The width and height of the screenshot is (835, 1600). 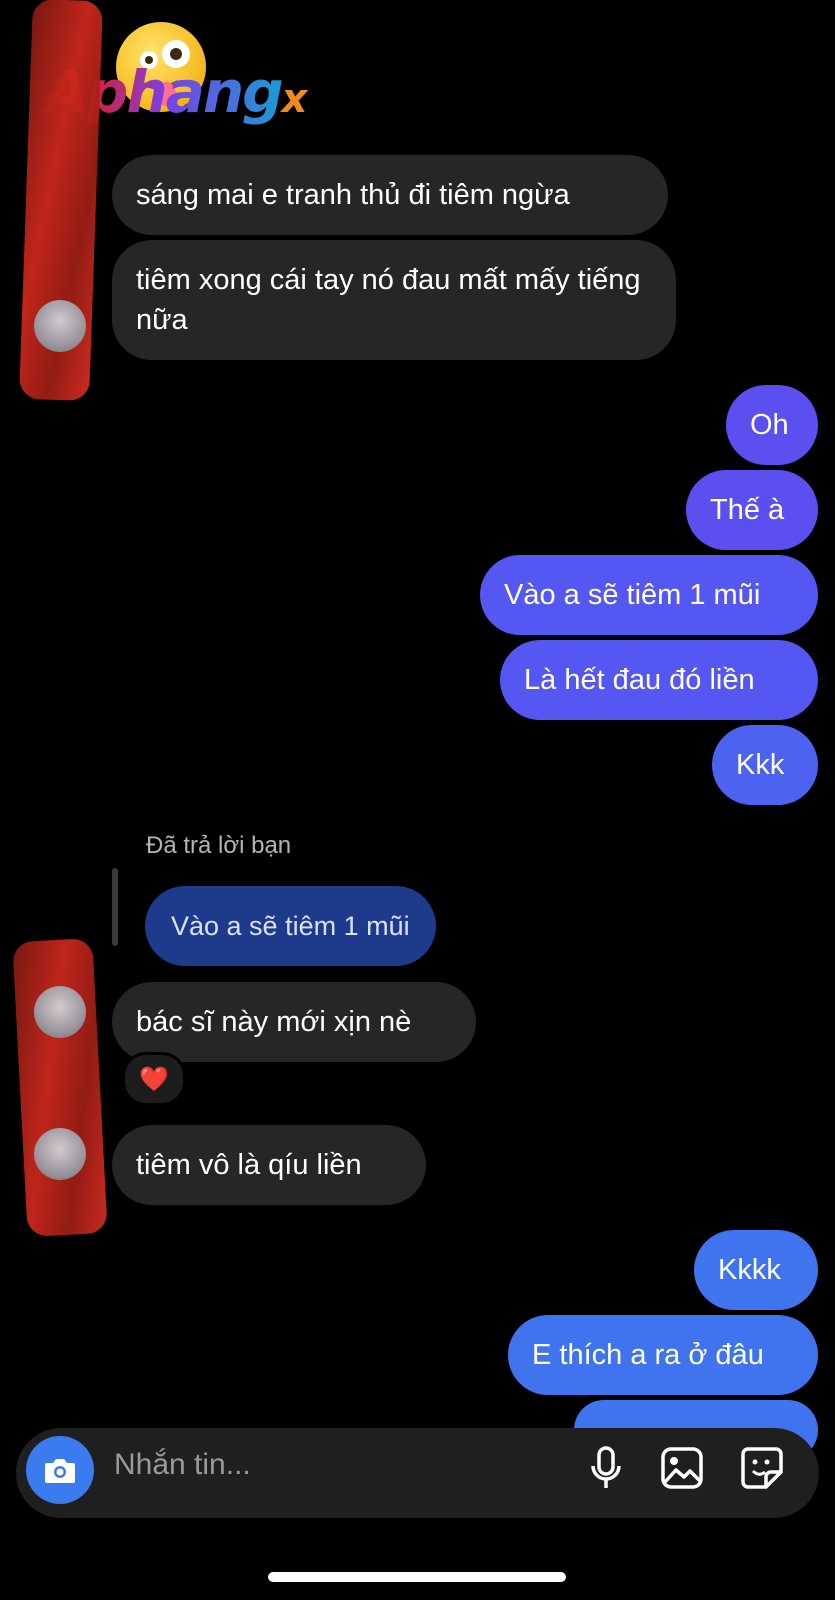 What do you see at coordinates (219, 845) in the screenshot?
I see `reply-label: Đã trả lời bạn` at bounding box center [219, 845].